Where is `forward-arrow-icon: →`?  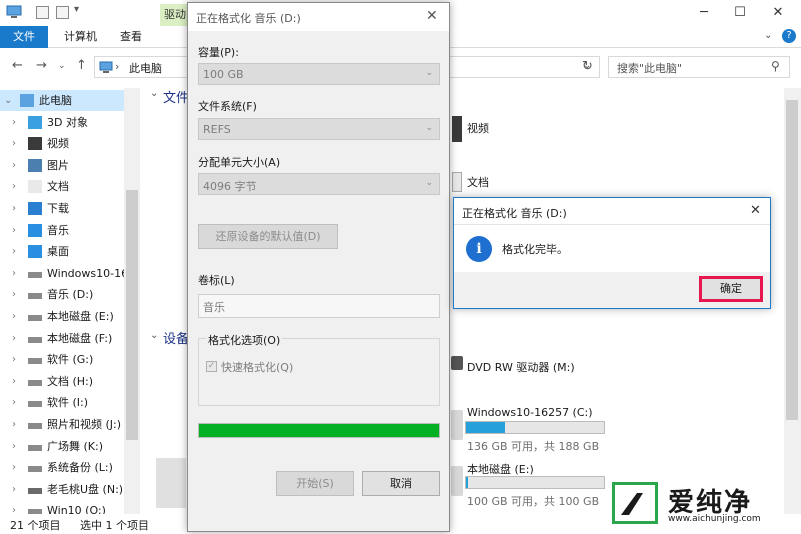 forward-arrow-icon: → is located at coordinates (41, 65).